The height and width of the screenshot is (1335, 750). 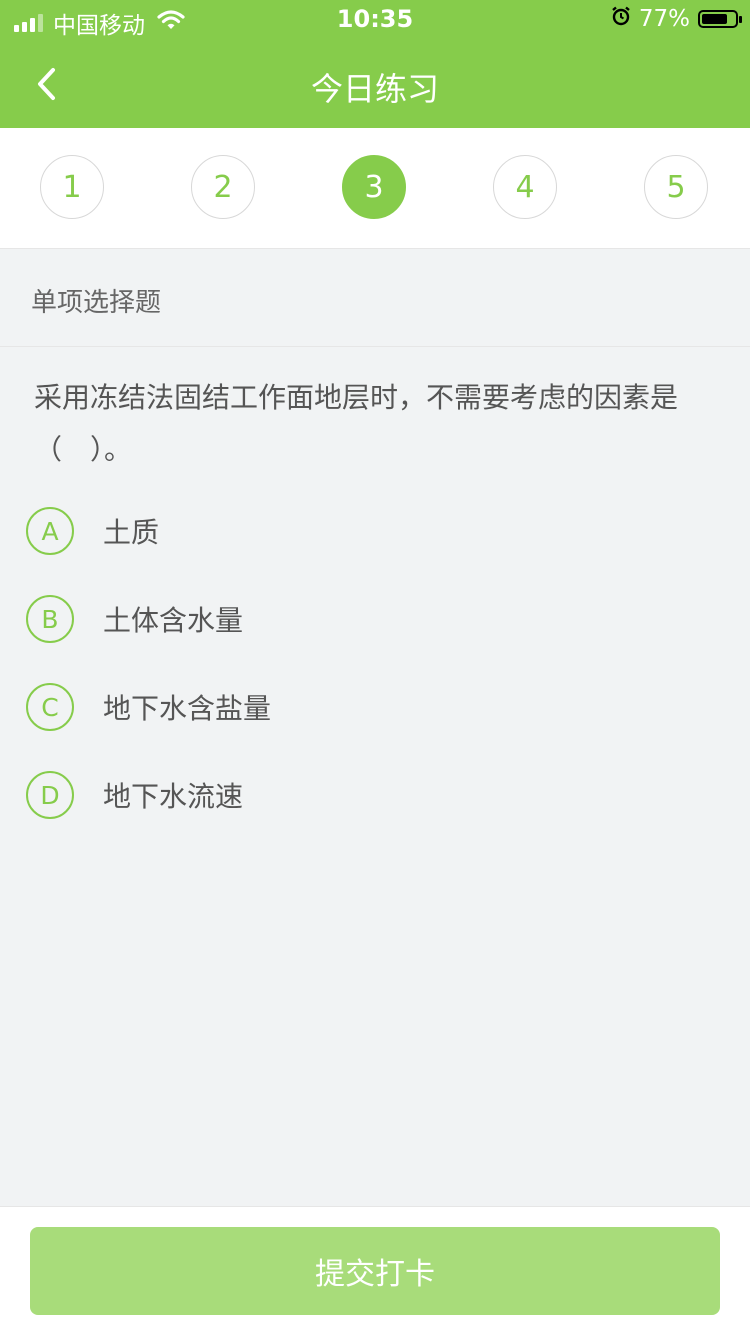 I want to click on option-text: 地下水流速, so click(x=173, y=796).